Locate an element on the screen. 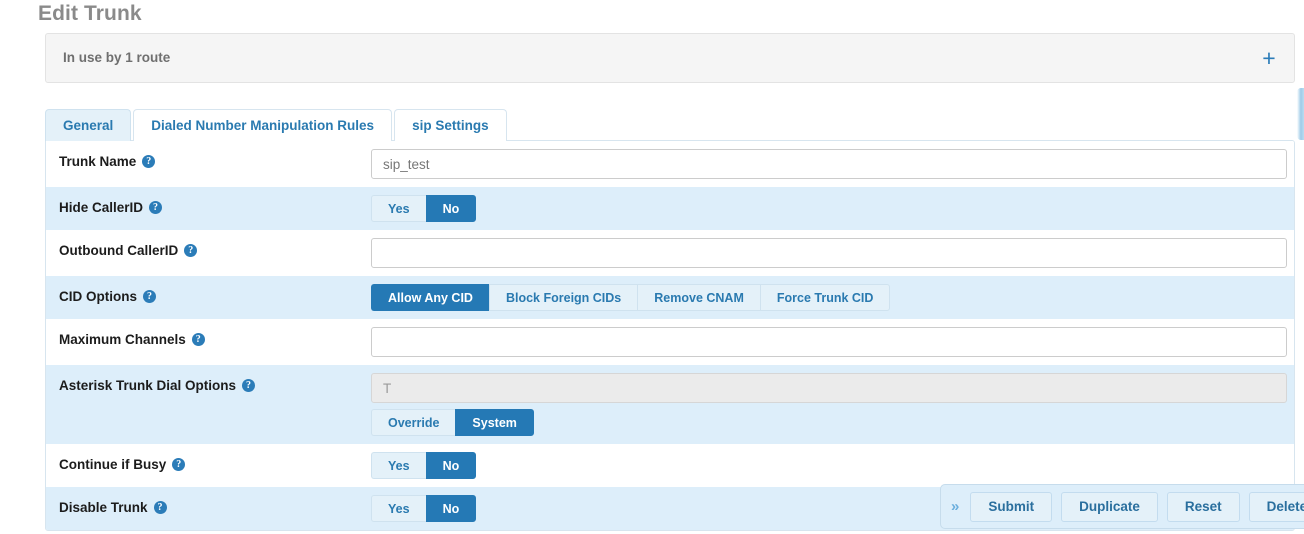 Image resolution: width=1304 pixels, height=534 pixels. tab-label: sip Settings is located at coordinates (450, 125).